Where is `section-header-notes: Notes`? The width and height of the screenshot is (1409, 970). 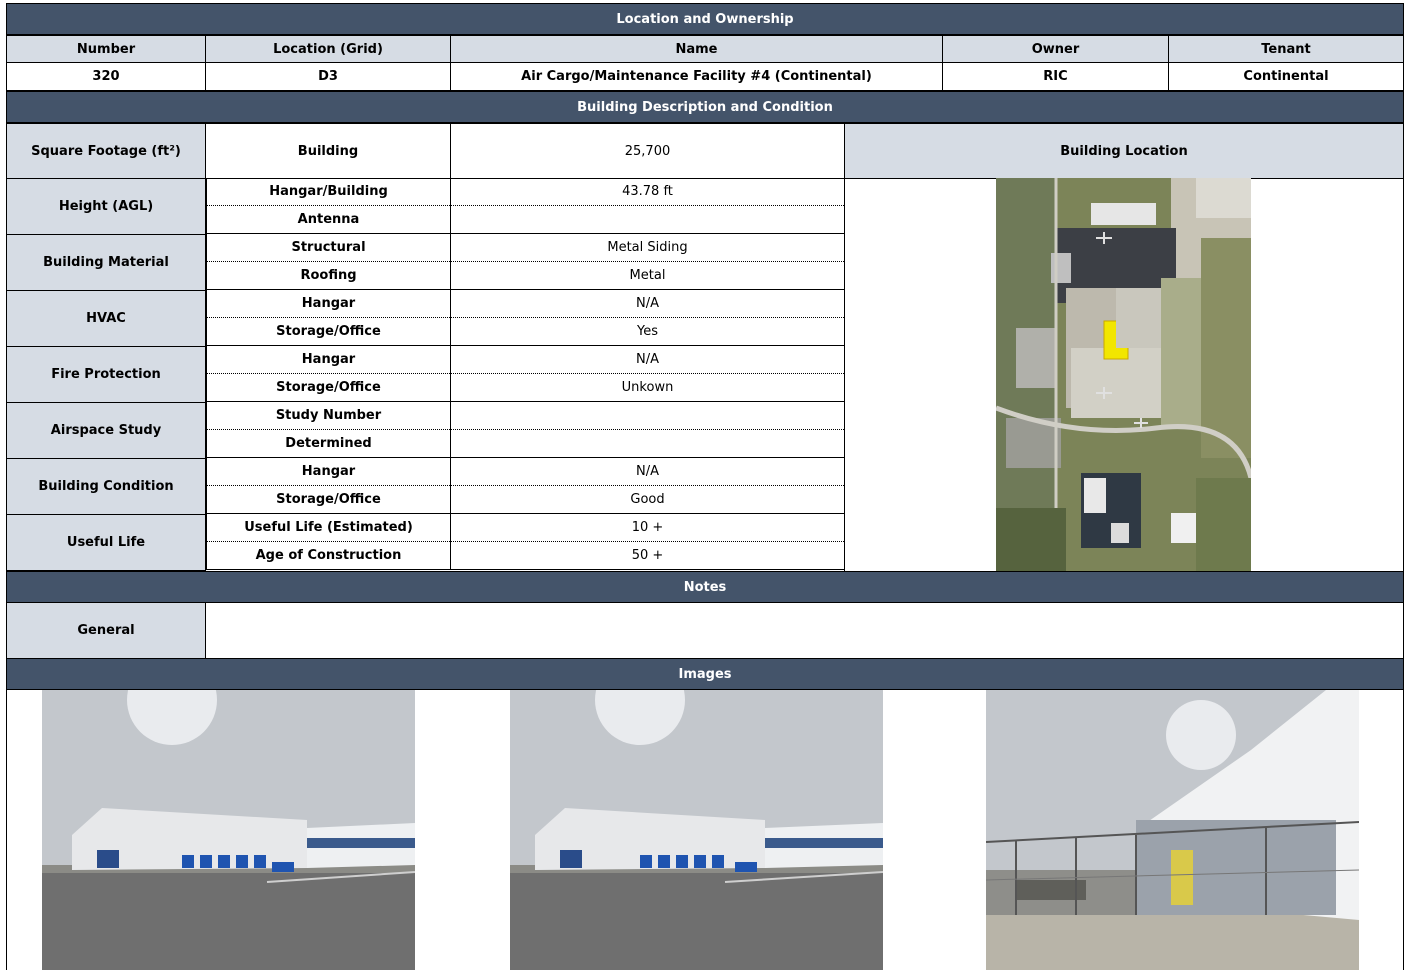 section-header-notes: Notes is located at coordinates (705, 587).